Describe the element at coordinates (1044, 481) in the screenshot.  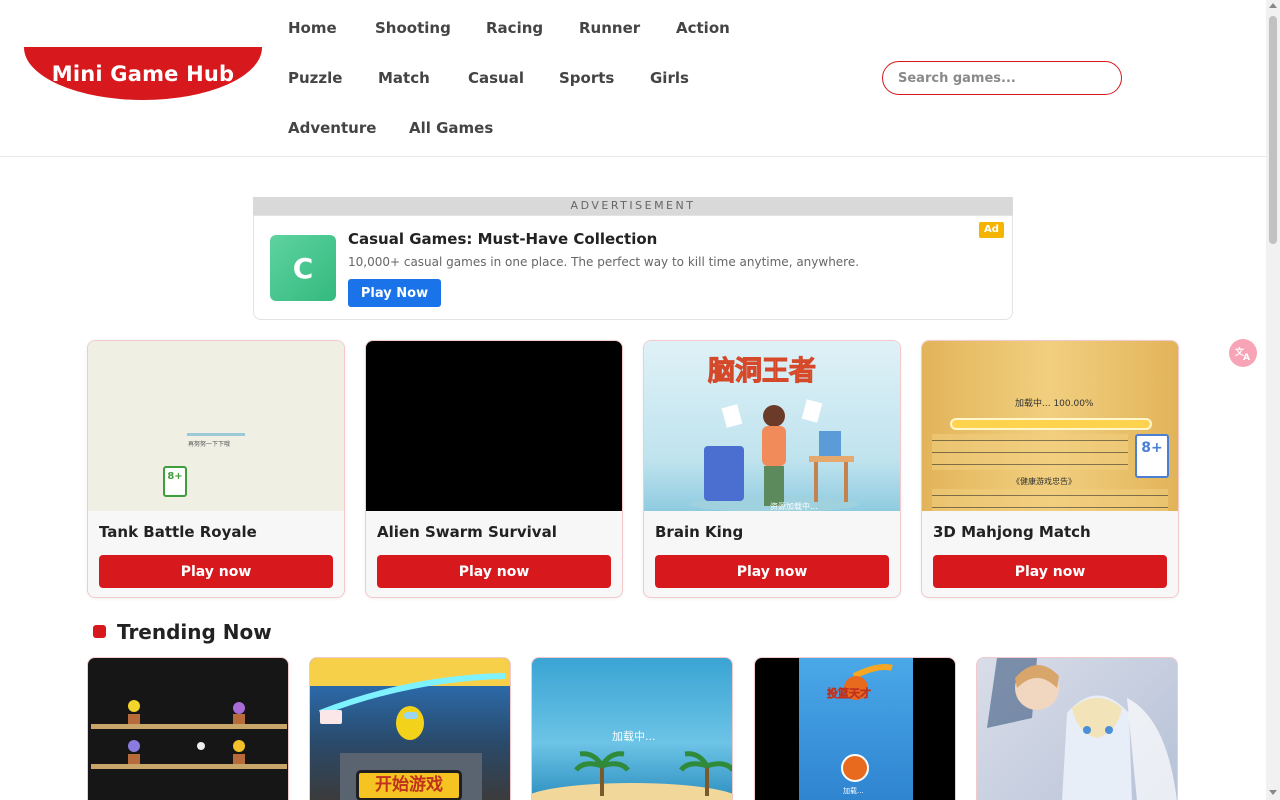
I see `thumb-notice-title: 《健康游戏忠告》` at that location.